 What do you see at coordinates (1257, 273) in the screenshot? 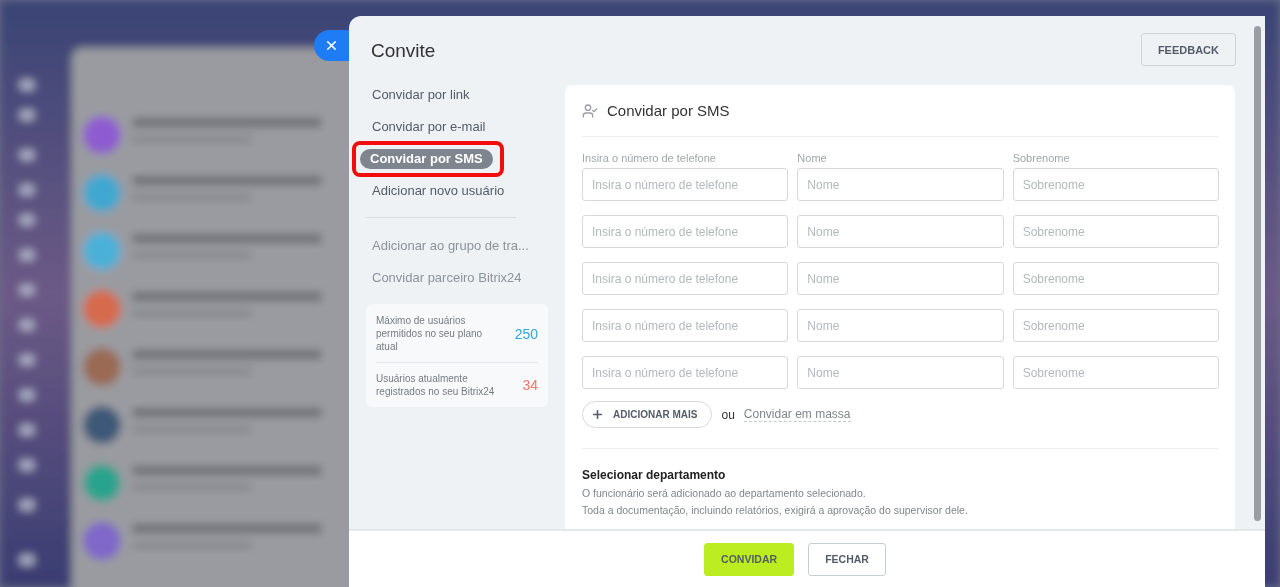
I see `scrollbar-thumb` at bounding box center [1257, 273].